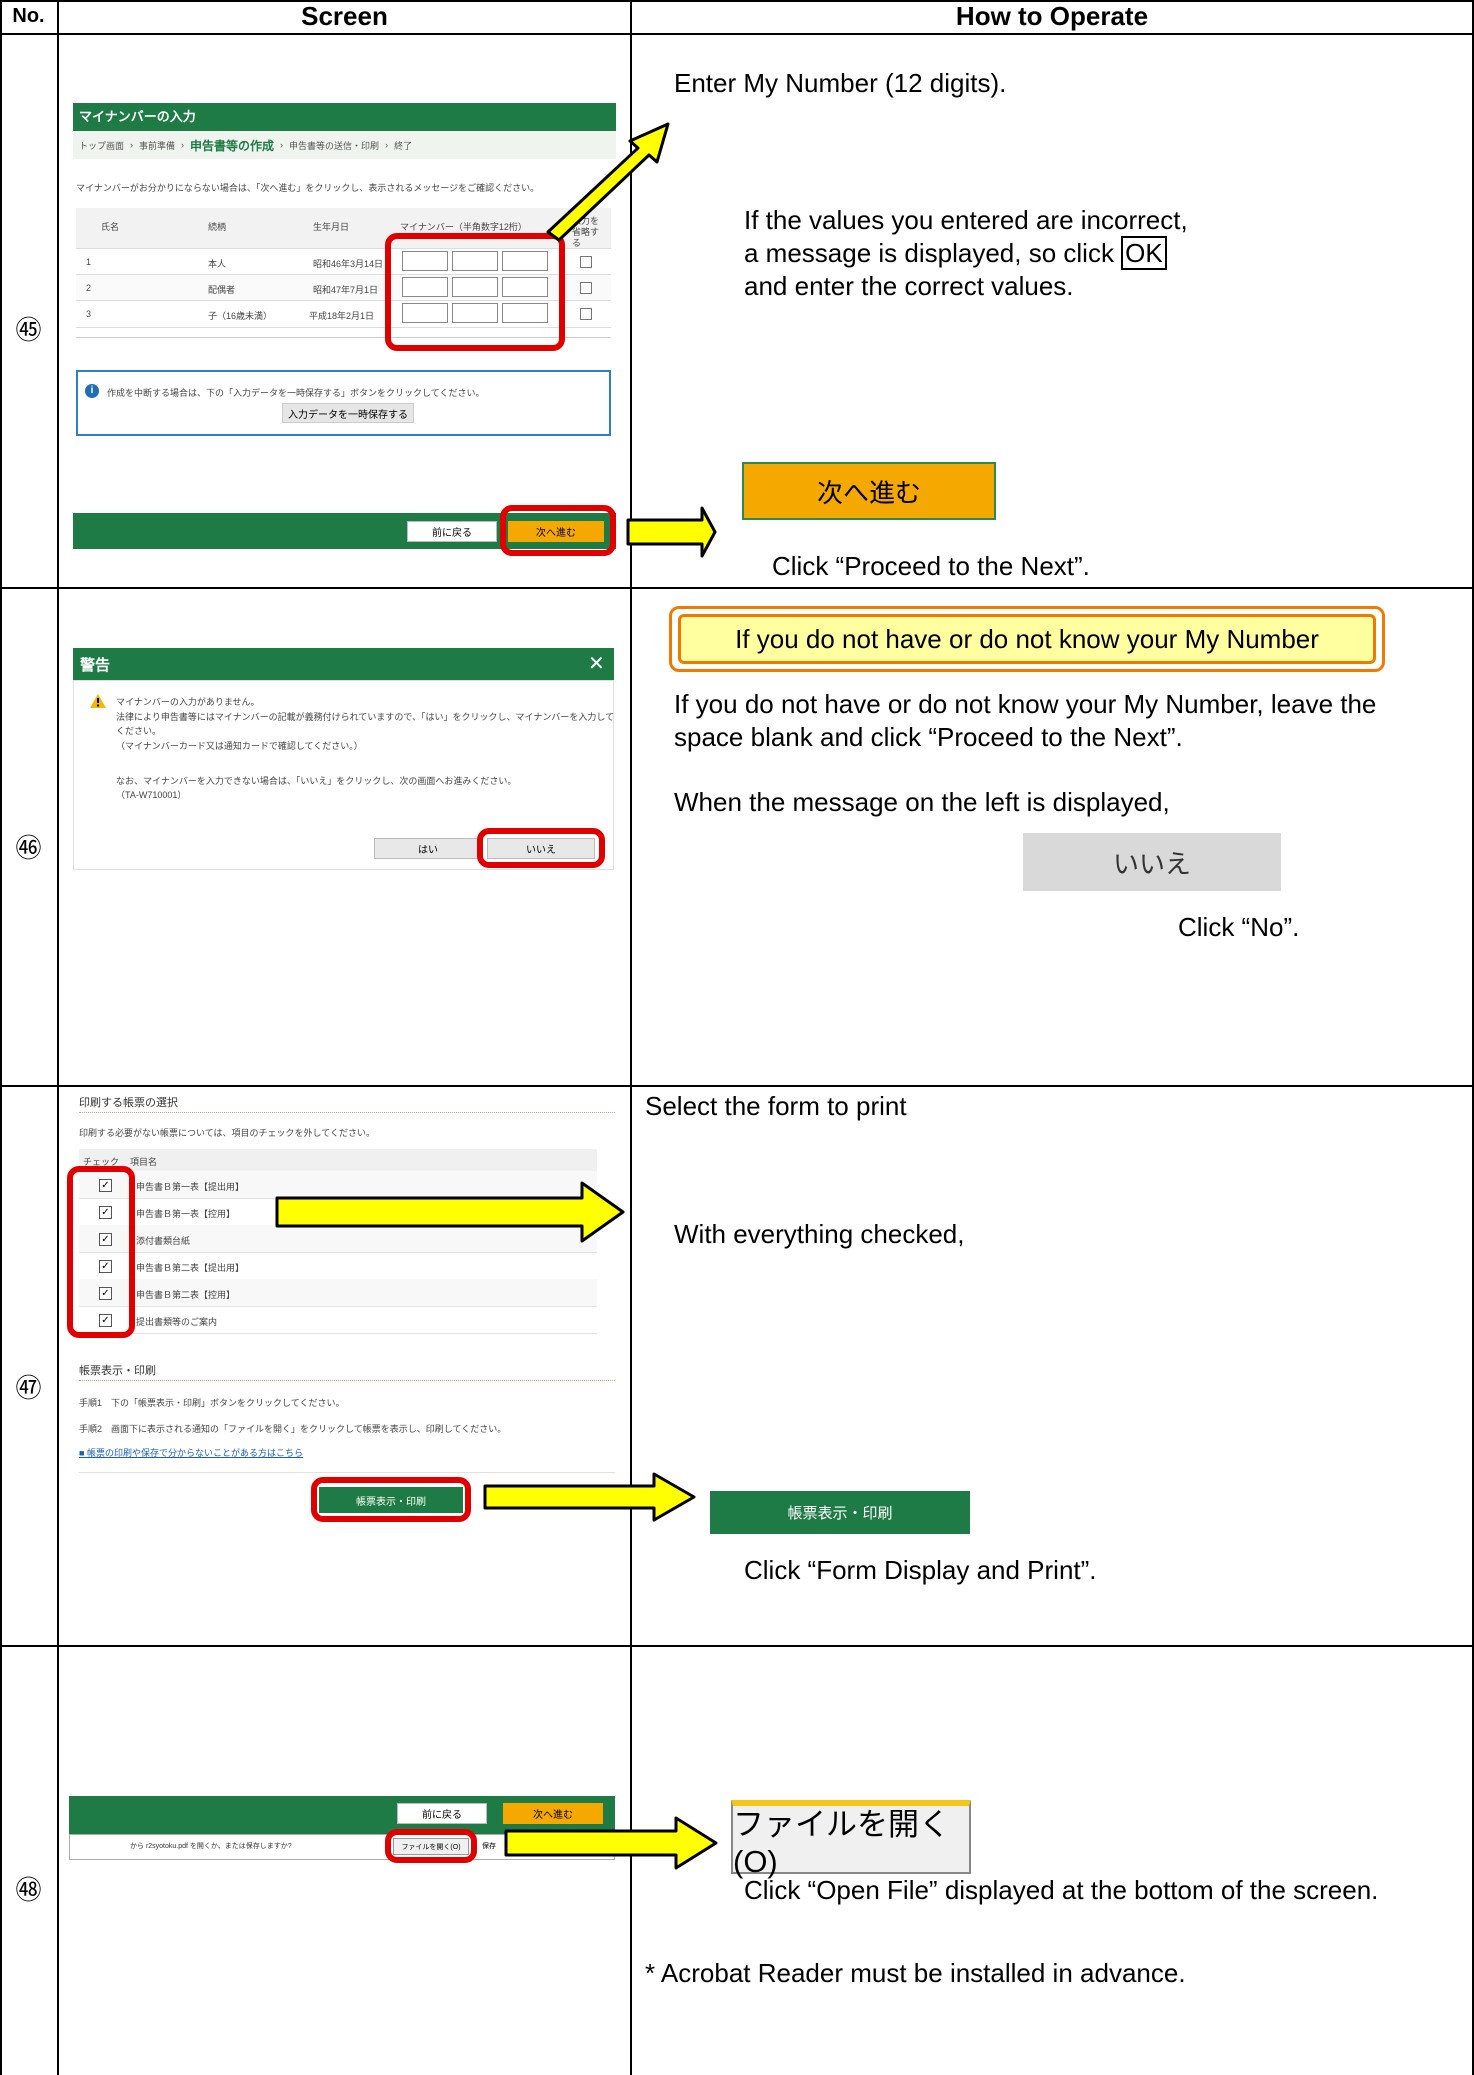 The image size is (1474, 2075). Describe the element at coordinates (851, 1839) in the screenshot. I see `big-open-file-button: ファイルを開く(O)` at that location.